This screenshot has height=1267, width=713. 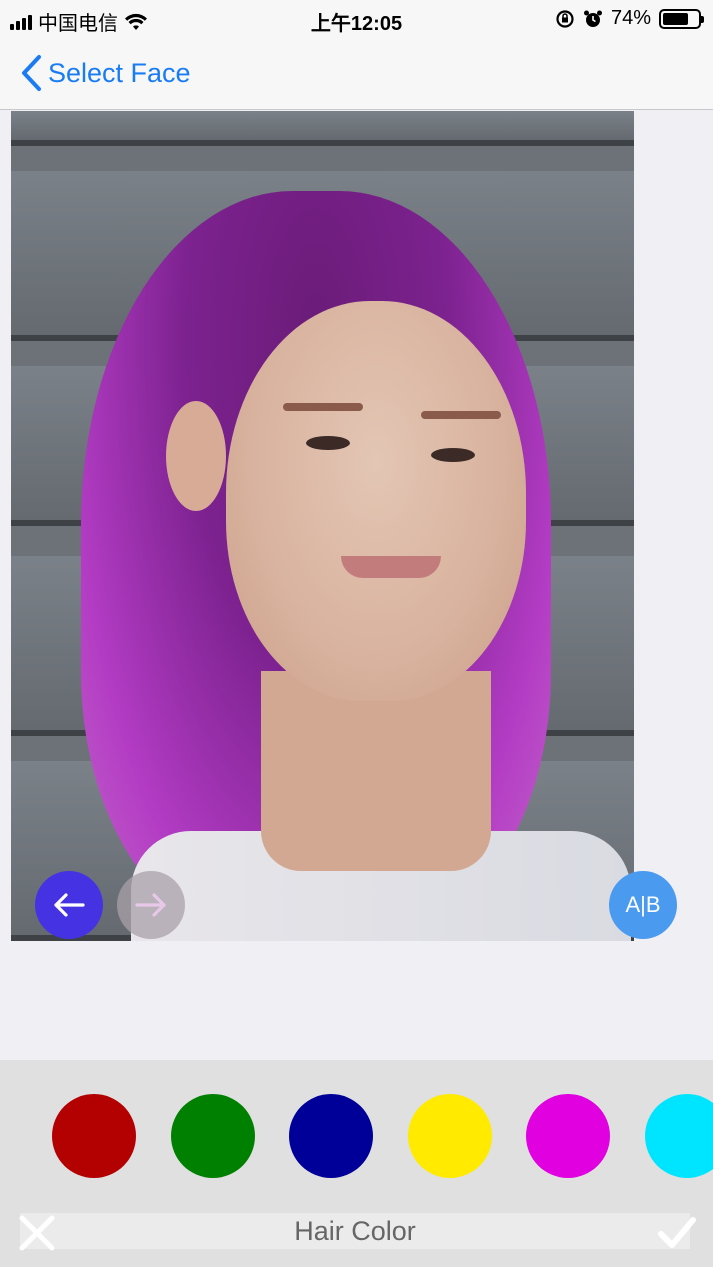 What do you see at coordinates (376, 501) in the screenshot?
I see `face` at bounding box center [376, 501].